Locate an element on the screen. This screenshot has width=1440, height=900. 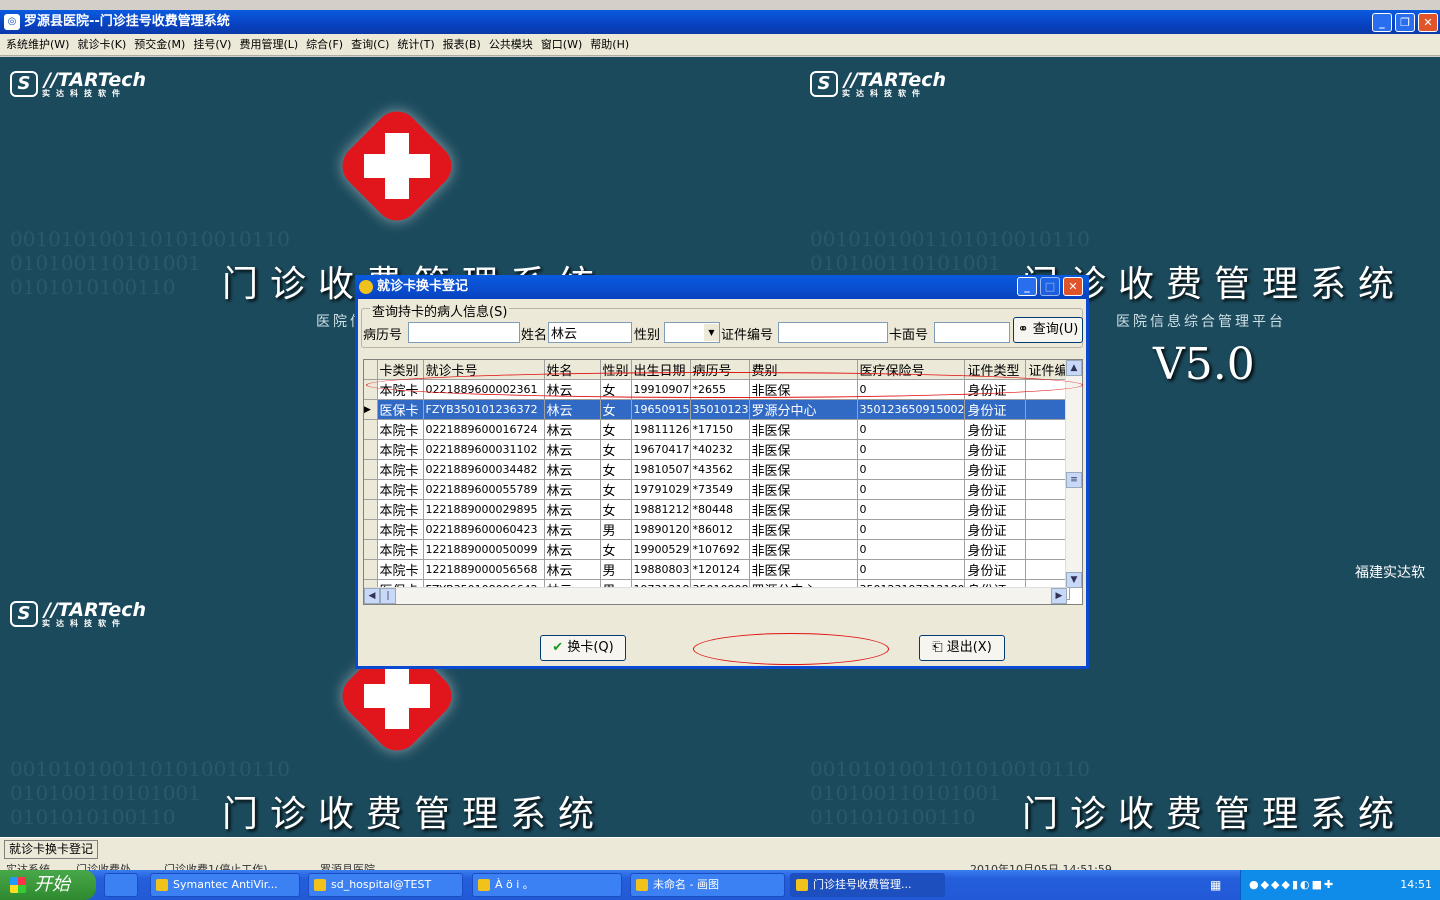
dialog-minimize-button: _ is located at coordinates (1027, 286).